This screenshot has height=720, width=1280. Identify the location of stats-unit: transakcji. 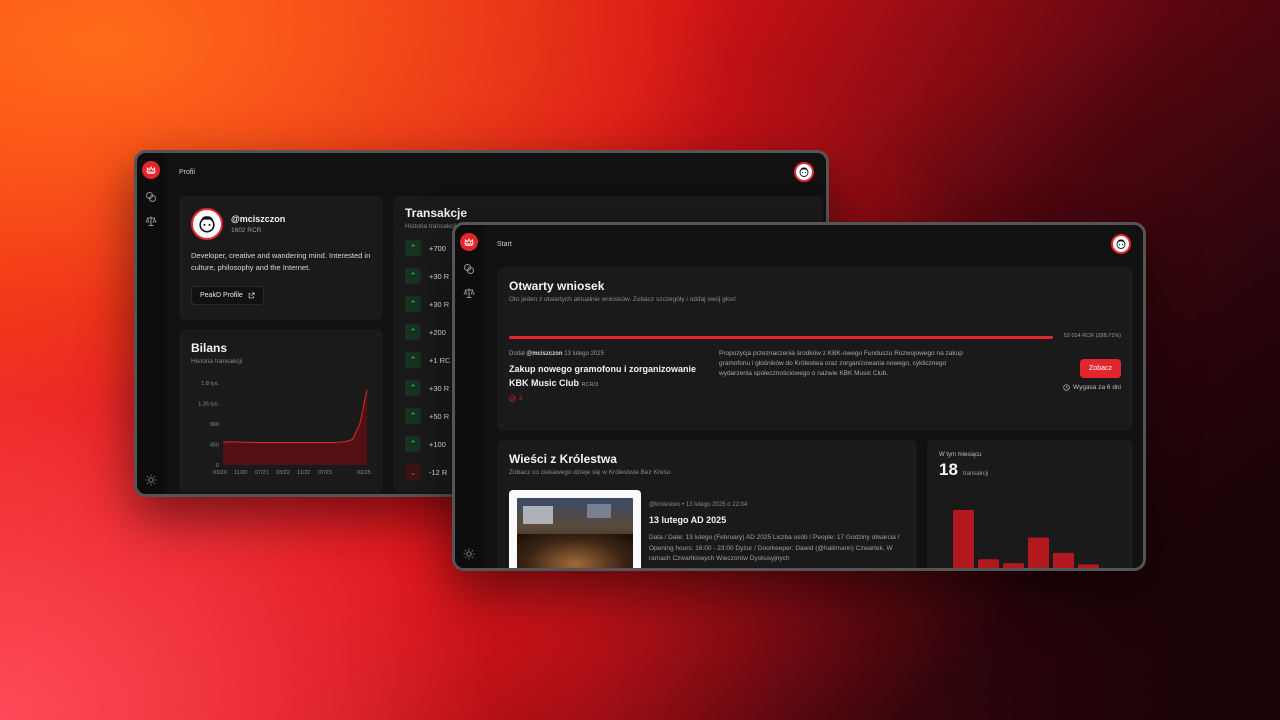
(975, 474).